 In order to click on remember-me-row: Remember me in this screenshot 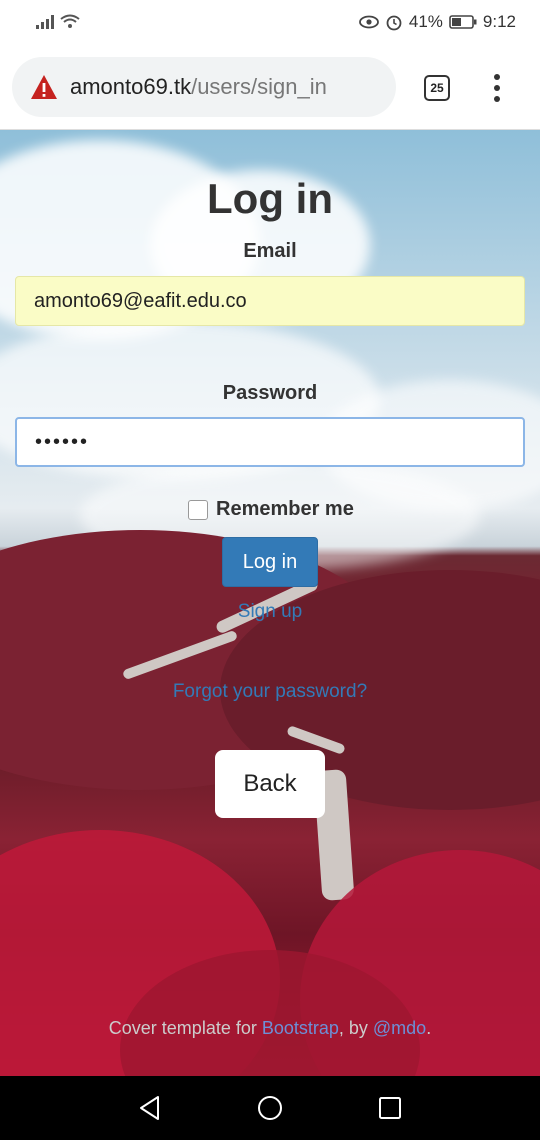, I will do `click(271, 509)`.